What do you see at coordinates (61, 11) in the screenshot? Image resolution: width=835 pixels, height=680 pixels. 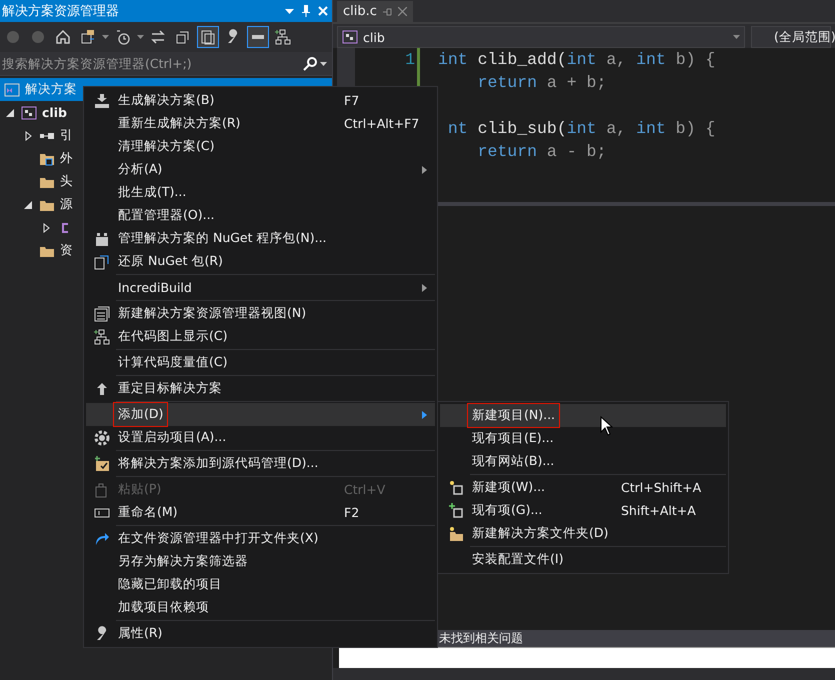 I see `panel-title: 解决方案资源管理器` at bounding box center [61, 11].